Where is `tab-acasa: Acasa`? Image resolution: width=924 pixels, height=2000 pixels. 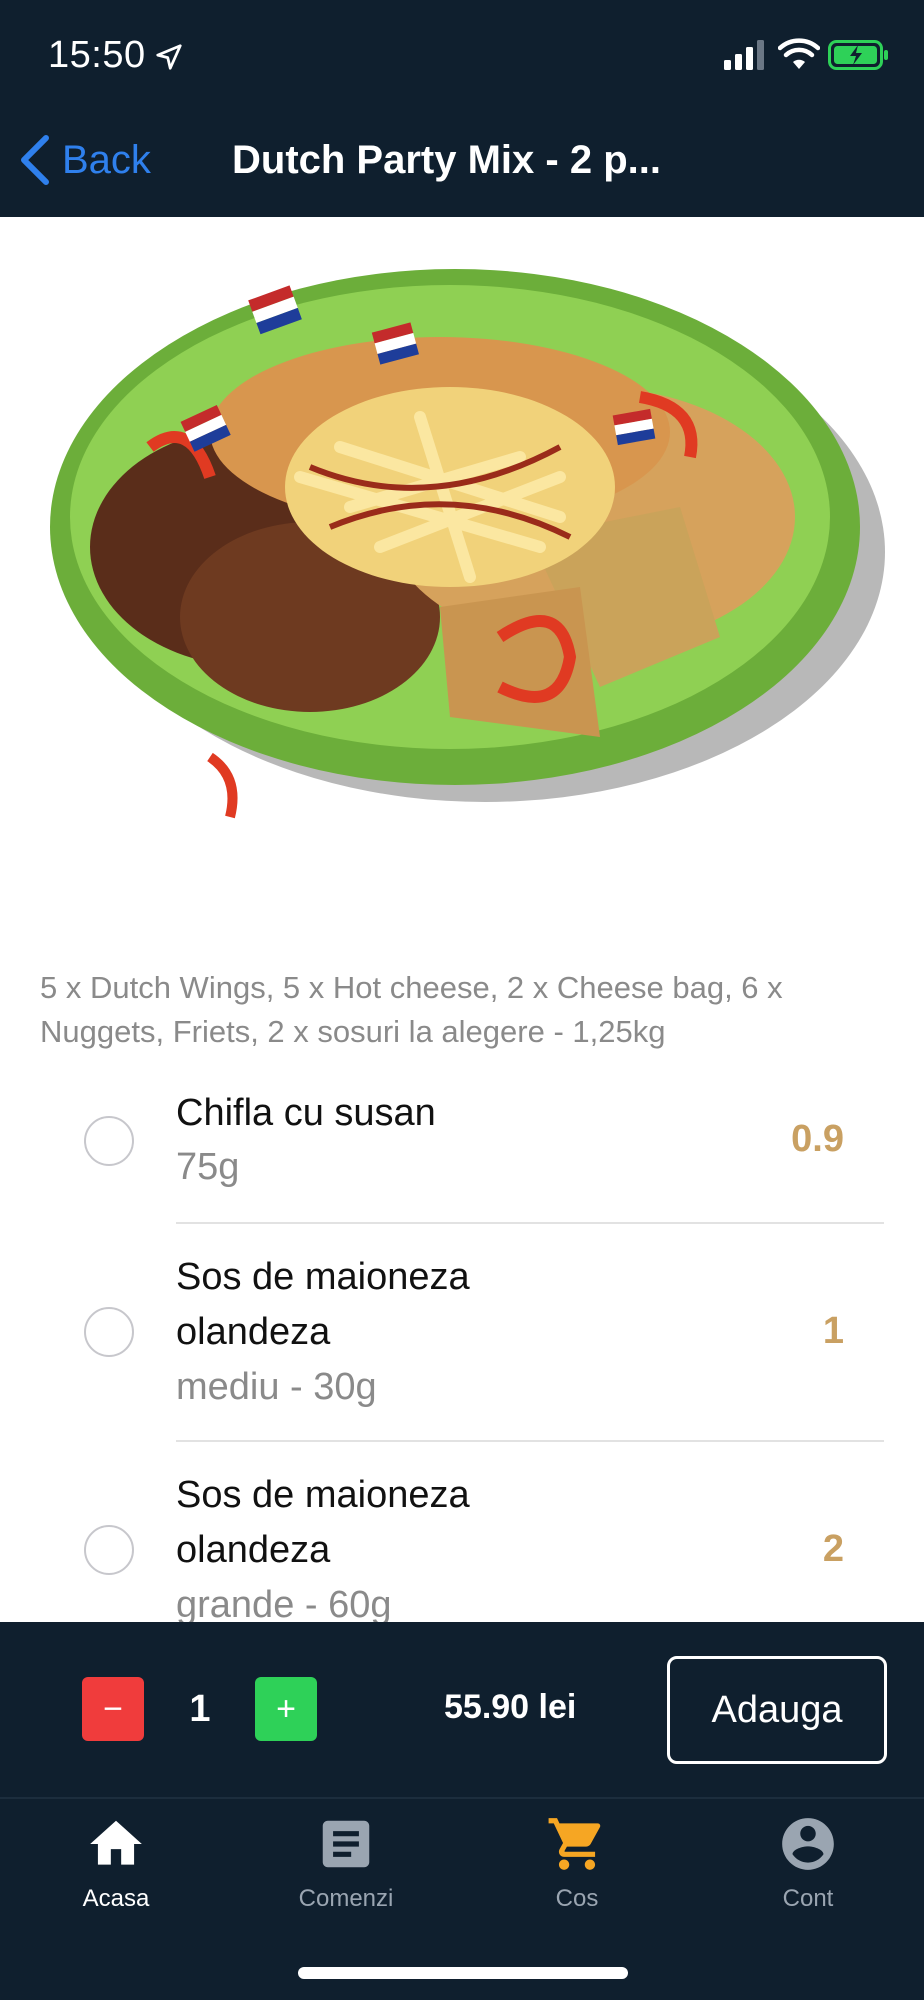 tab-acasa: Acasa is located at coordinates (116, 1873).